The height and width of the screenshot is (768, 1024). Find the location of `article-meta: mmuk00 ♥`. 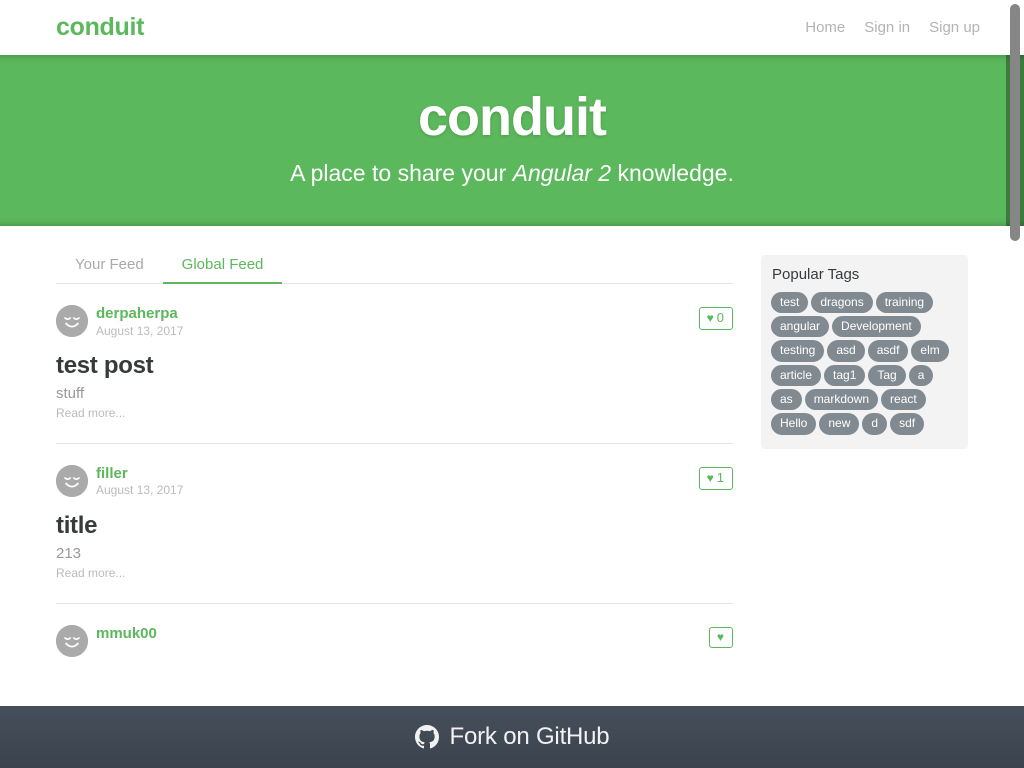

article-meta: mmuk00 ♥ is located at coordinates (394, 641).